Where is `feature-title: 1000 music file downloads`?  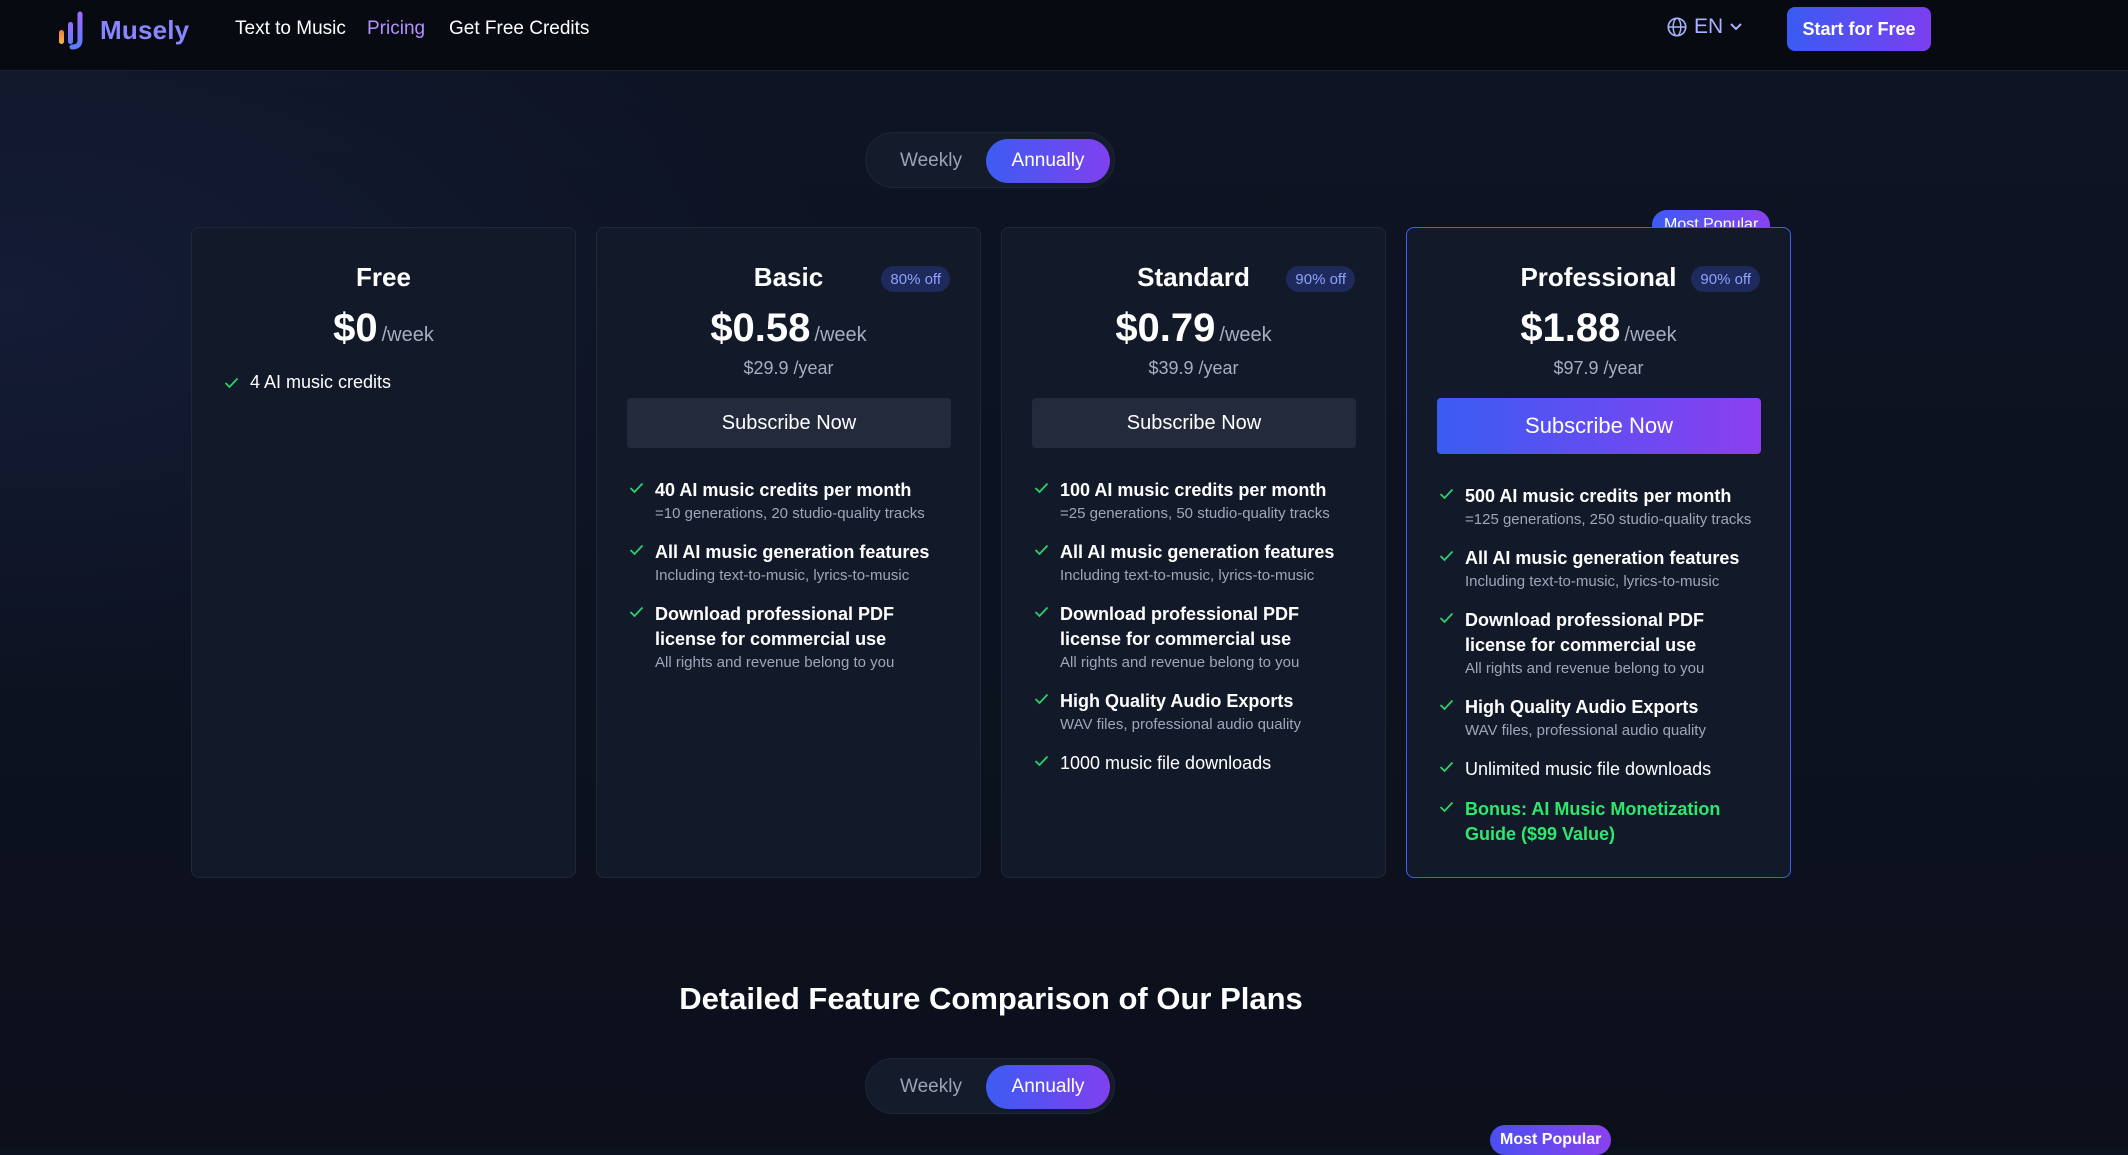 feature-title: 1000 music file downloads is located at coordinates (1166, 763).